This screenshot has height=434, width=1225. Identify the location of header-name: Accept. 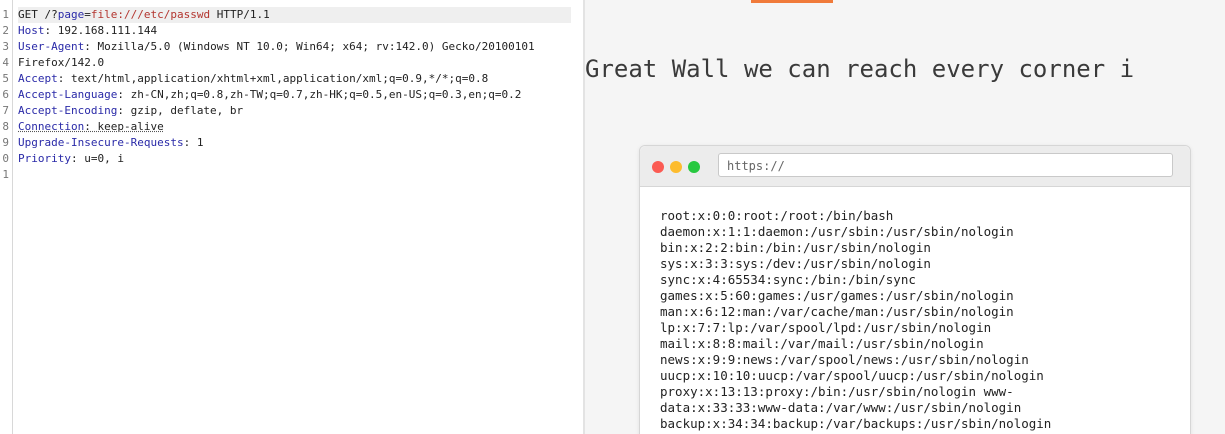
(38, 78).